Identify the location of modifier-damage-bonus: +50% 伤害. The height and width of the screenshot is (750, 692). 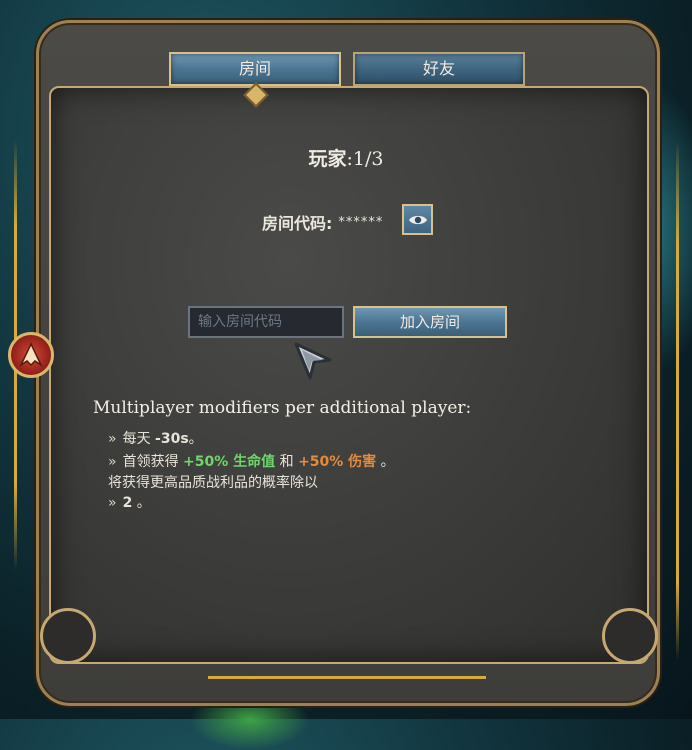
(337, 462).